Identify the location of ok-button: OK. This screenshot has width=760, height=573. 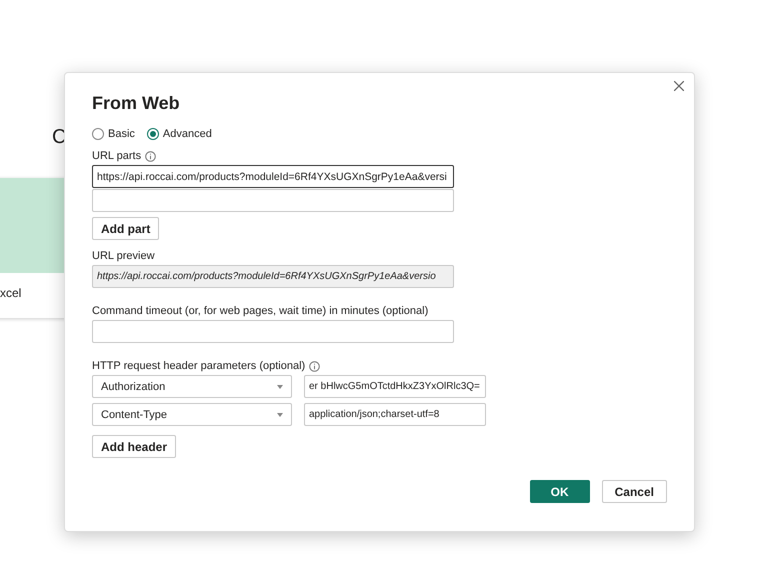
(560, 491).